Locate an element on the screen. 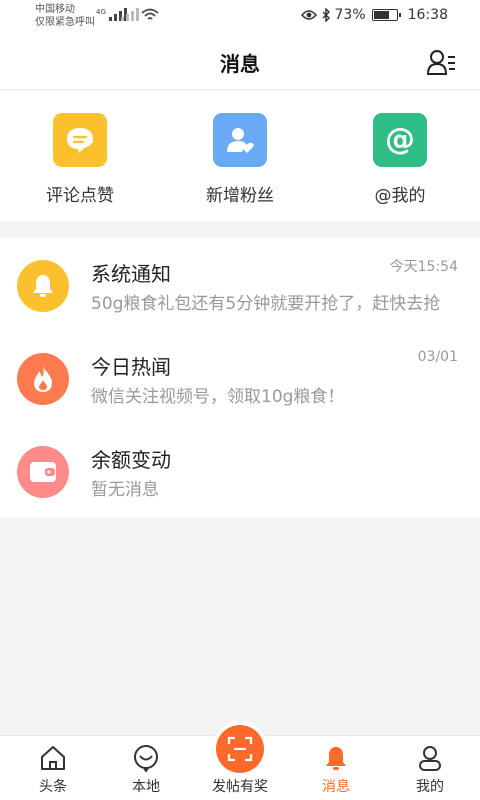 This screenshot has width=480, height=800. tab-messages: 消息 is located at coordinates (336, 768).